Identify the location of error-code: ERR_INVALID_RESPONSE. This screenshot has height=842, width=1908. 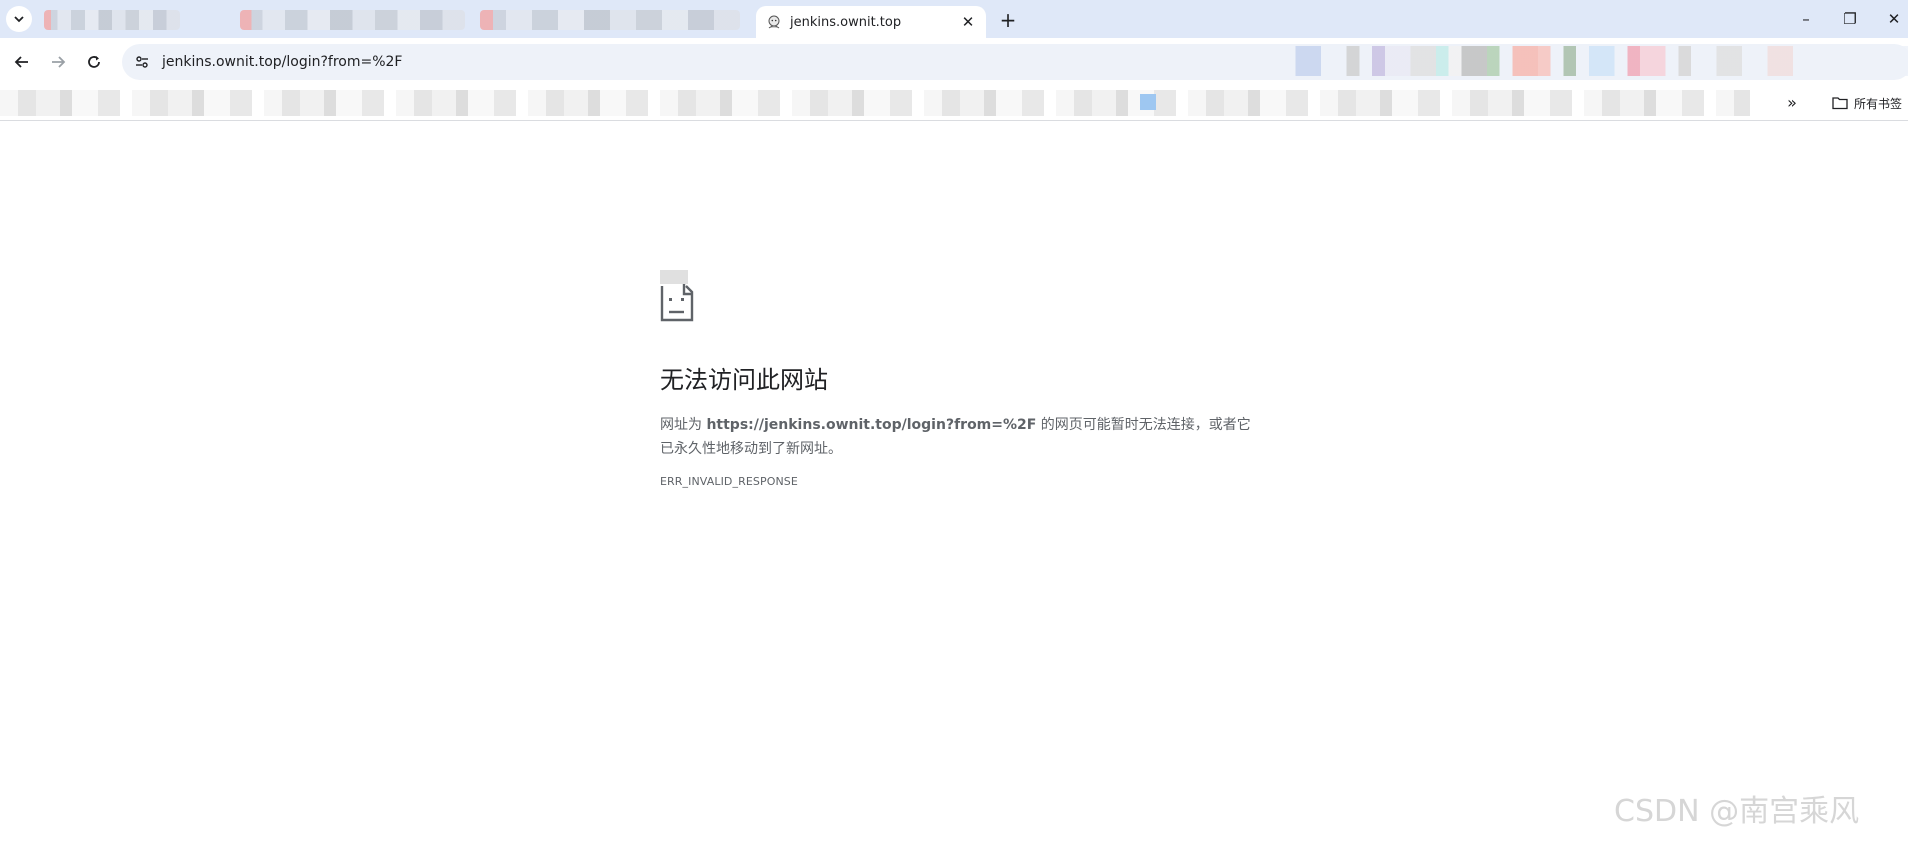
(729, 481).